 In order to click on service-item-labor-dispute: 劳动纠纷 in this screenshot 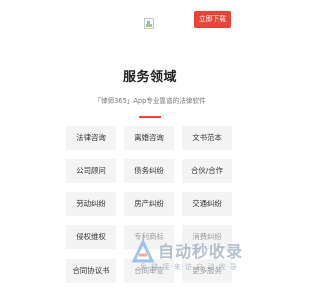, I will do `click(91, 204)`.